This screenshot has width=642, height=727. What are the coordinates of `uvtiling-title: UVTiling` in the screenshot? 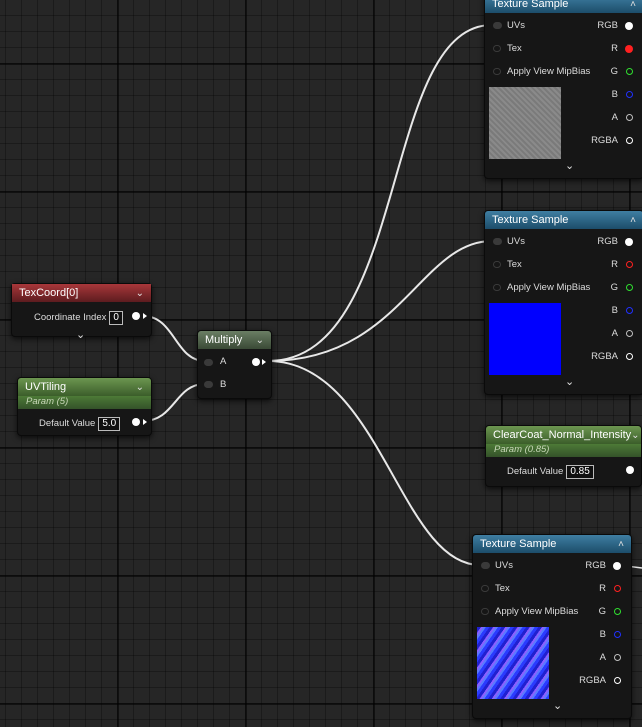 It's located at (46, 387).